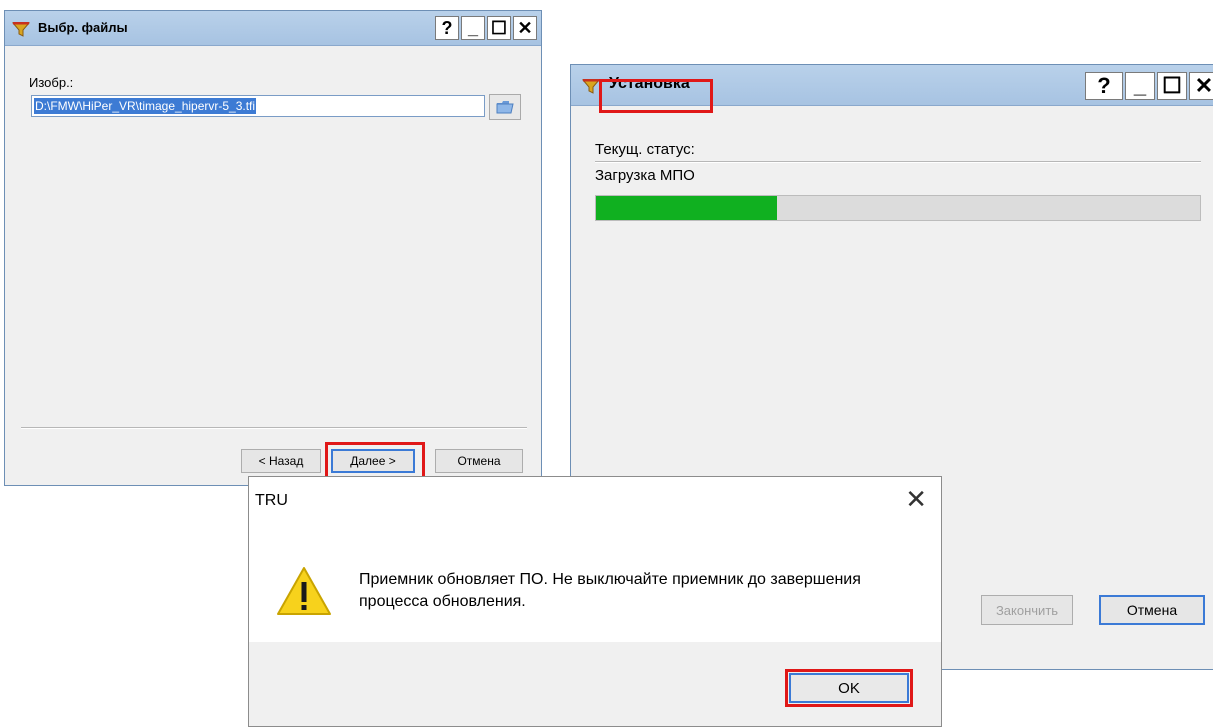 The height and width of the screenshot is (727, 1213). I want to click on progress-fill, so click(687, 208).